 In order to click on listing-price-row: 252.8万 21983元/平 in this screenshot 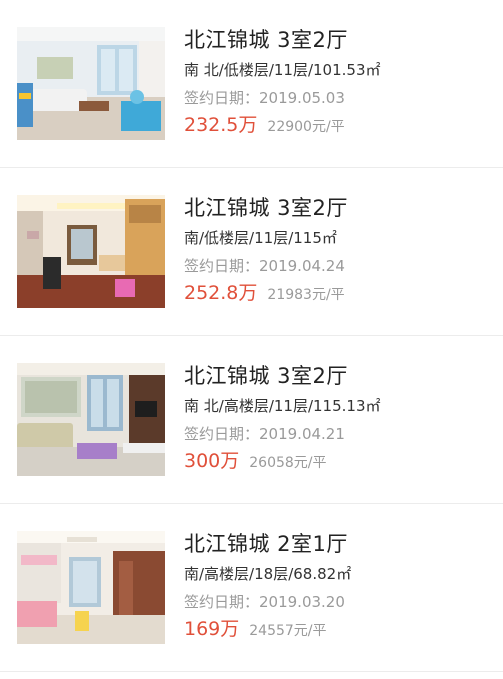, I will do `click(339, 294)`.